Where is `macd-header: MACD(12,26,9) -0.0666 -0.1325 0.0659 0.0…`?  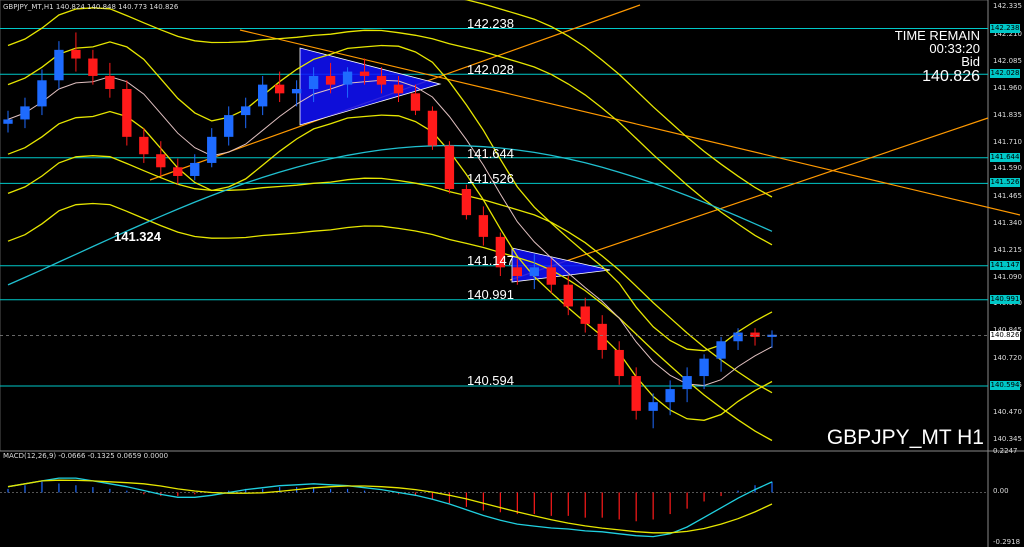 macd-header: MACD(12,26,9) -0.0666 -0.1325 0.0659 0.0… is located at coordinates (86, 456).